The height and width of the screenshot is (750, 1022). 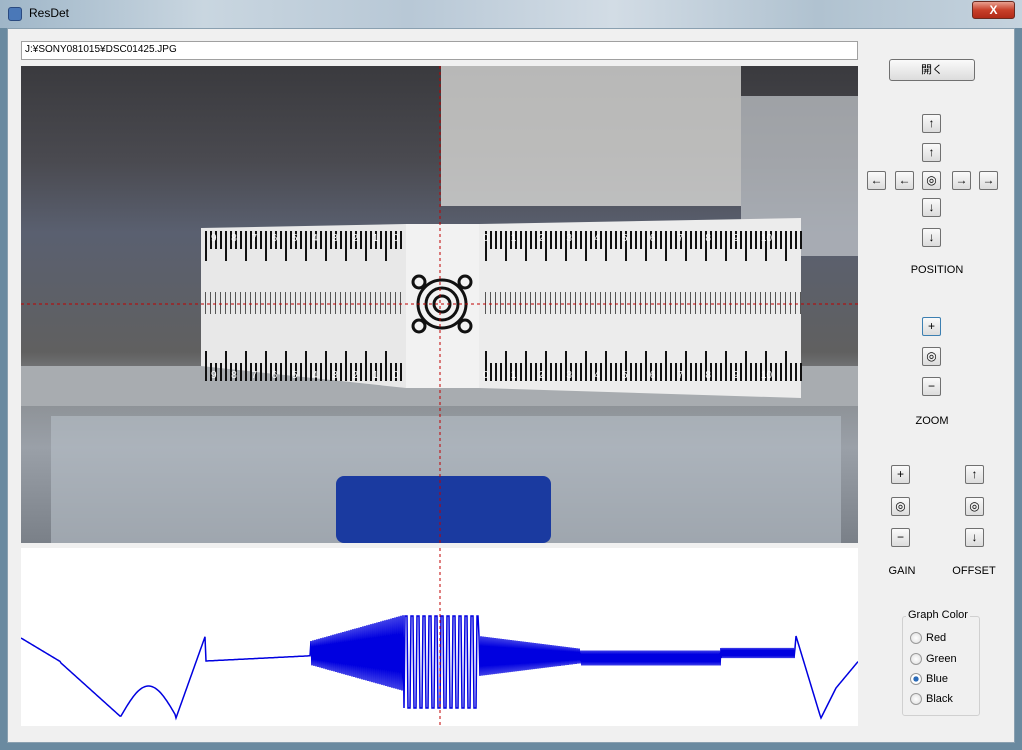 What do you see at coordinates (931, 152) in the screenshot?
I see `pos-up-button: ↑` at bounding box center [931, 152].